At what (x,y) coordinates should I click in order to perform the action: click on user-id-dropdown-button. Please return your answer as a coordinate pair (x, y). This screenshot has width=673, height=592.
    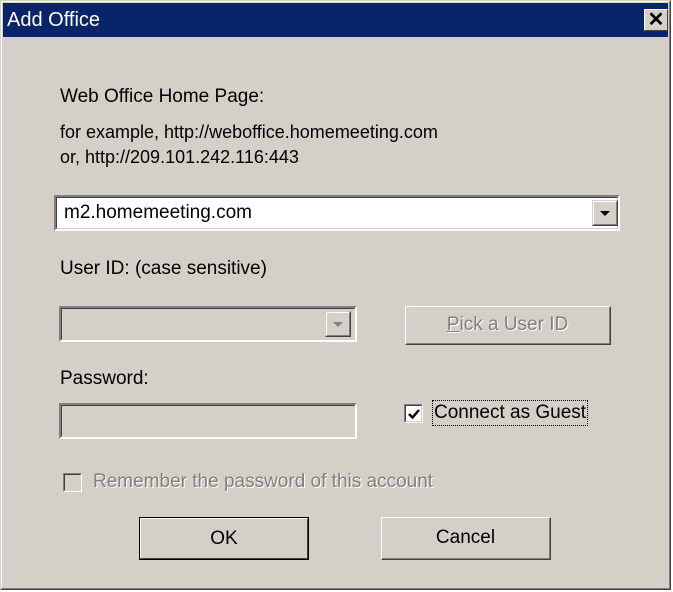
    Looking at the image, I should click on (338, 324).